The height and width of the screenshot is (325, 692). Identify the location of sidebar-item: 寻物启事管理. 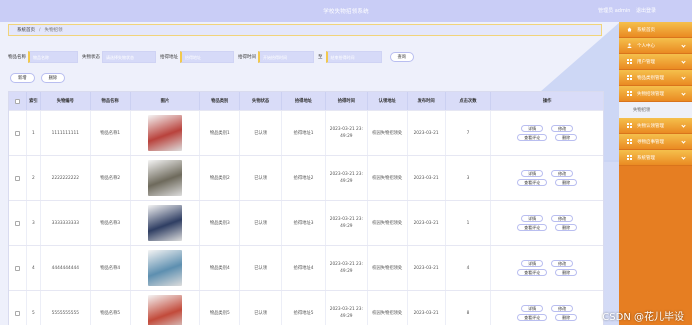
(655, 142).